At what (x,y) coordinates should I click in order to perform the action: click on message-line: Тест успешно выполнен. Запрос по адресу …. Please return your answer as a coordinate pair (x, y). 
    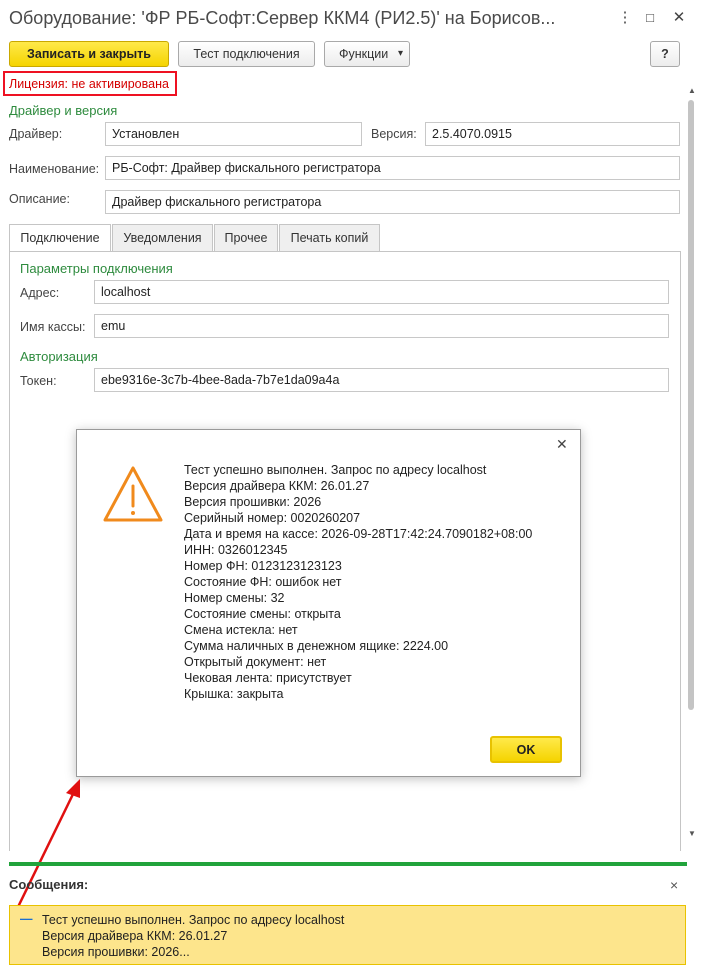
    Looking at the image, I should click on (193, 920).